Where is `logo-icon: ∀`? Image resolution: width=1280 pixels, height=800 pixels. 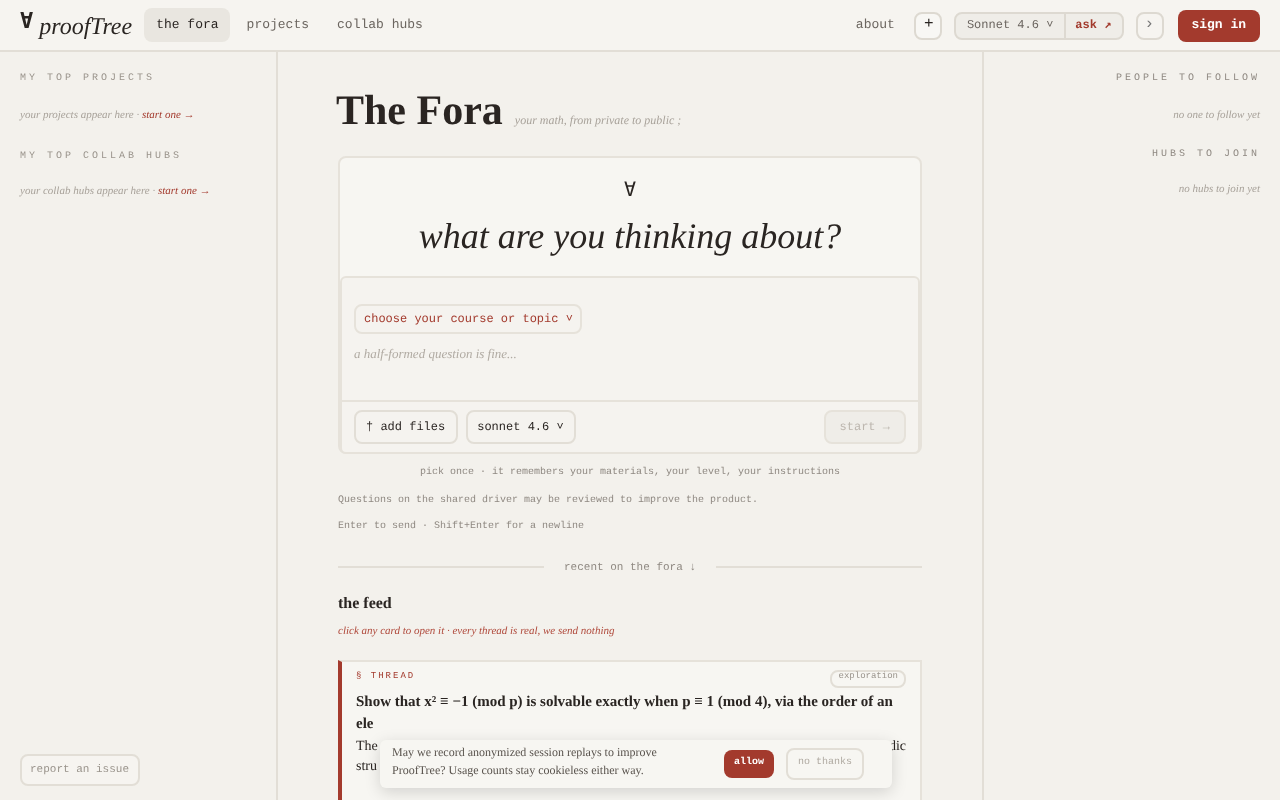
logo-icon: ∀ is located at coordinates (27, 25).